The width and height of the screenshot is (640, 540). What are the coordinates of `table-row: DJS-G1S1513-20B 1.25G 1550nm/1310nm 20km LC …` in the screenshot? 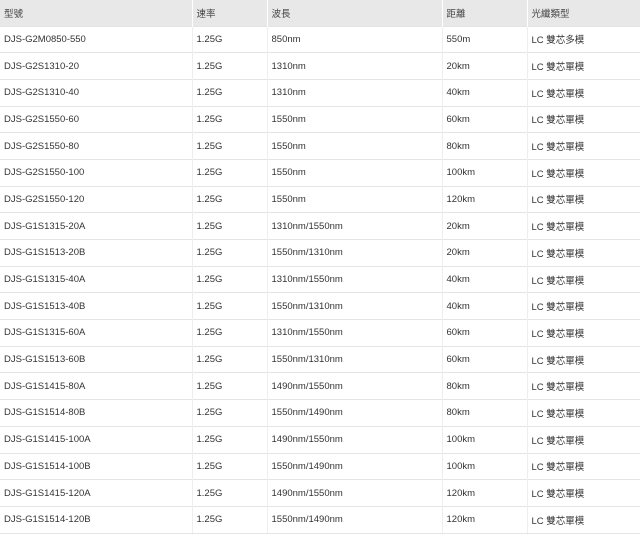 It's located at (320, 253).